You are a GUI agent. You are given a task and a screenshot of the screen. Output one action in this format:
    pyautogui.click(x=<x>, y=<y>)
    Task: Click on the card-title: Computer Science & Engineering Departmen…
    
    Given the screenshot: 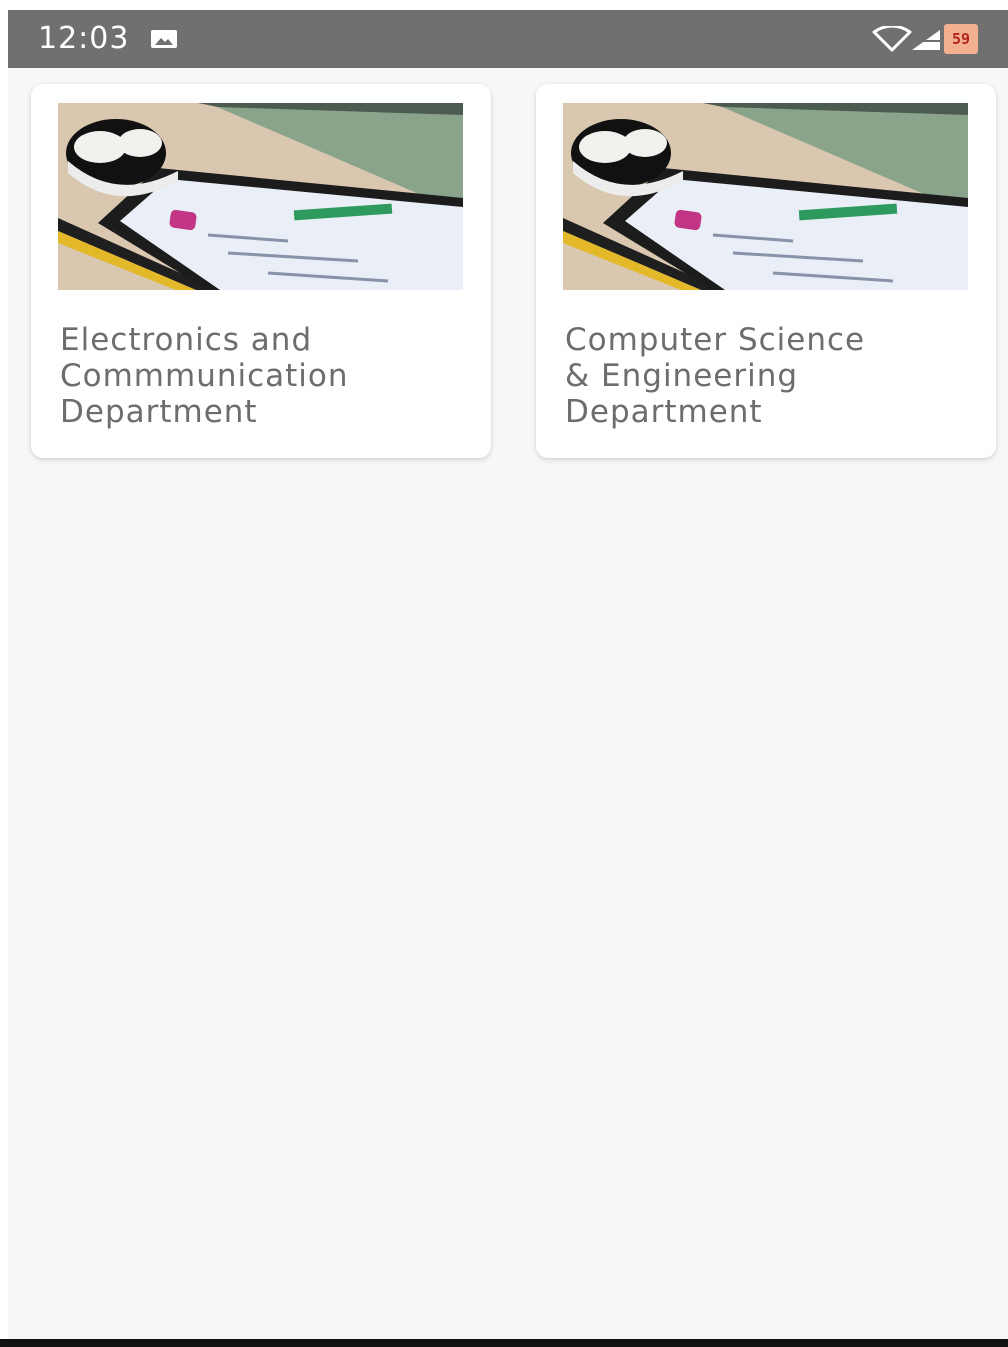 What is the action you would take?
    pyautogui.click(x=715, y=376)
    